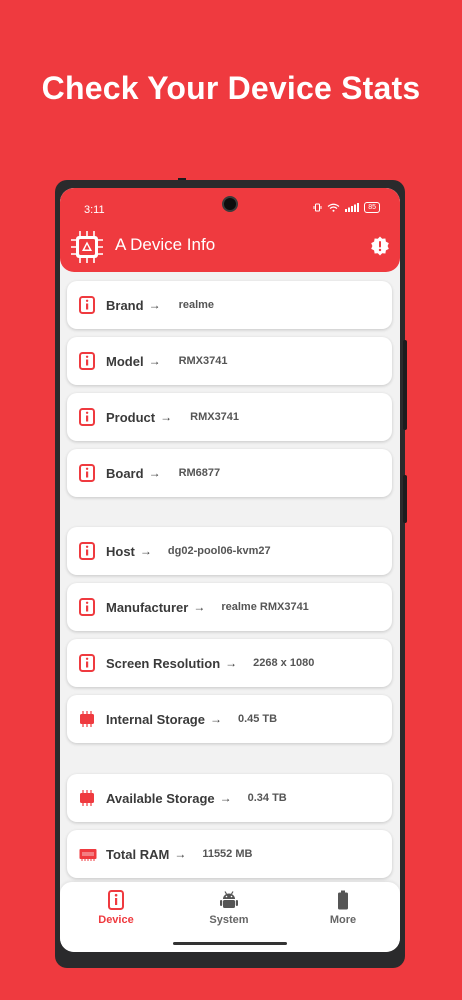 The height and width of the screenshot is (1000, 462). I want to click on info-card-total-ram: Total RAM → 11552 MB, so click(229, 854).